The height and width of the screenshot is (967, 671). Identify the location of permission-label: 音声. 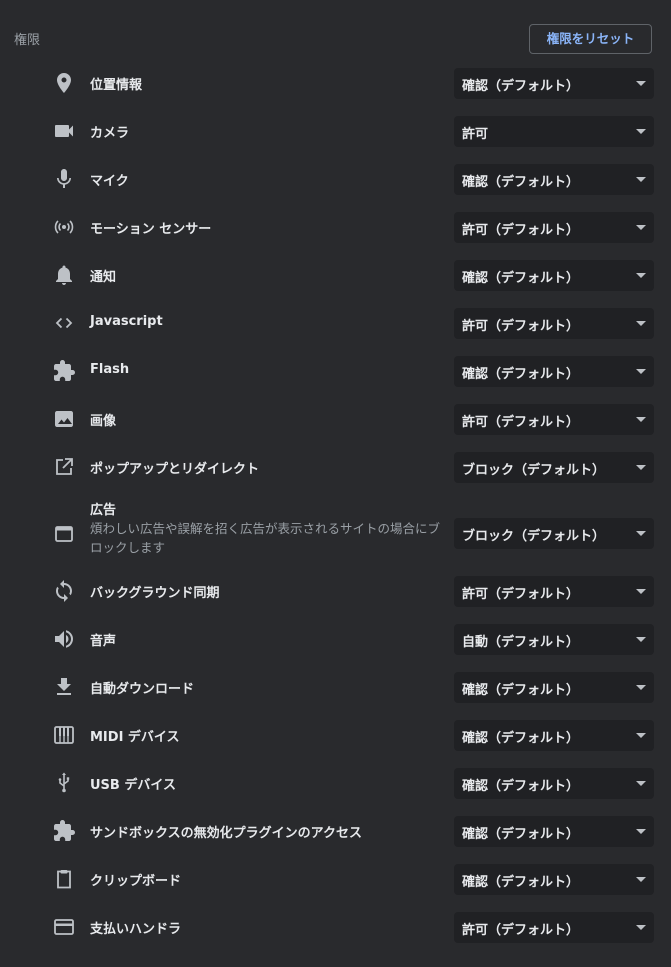
(103, 641).